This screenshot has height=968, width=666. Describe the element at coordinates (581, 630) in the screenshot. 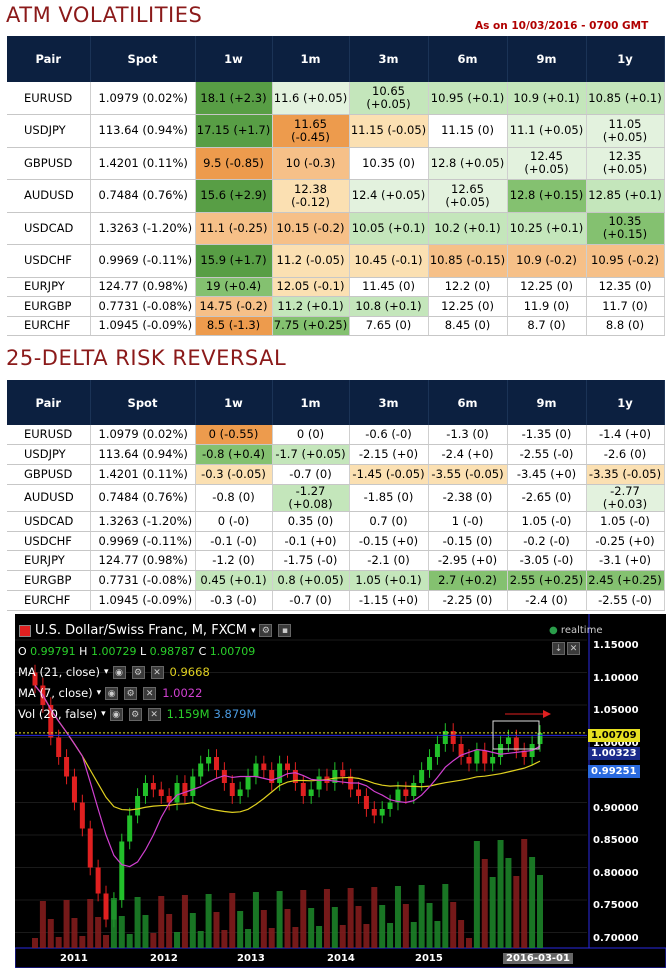

I see `realtime-label: realtime` at that location.